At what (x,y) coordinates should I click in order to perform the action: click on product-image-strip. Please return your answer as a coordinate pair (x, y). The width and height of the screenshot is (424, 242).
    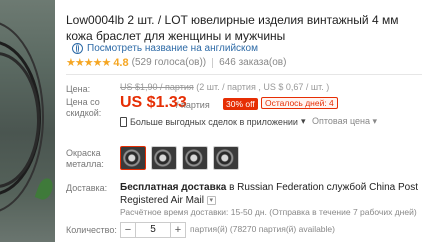
    Looking at the image, I should click on (27, 121).